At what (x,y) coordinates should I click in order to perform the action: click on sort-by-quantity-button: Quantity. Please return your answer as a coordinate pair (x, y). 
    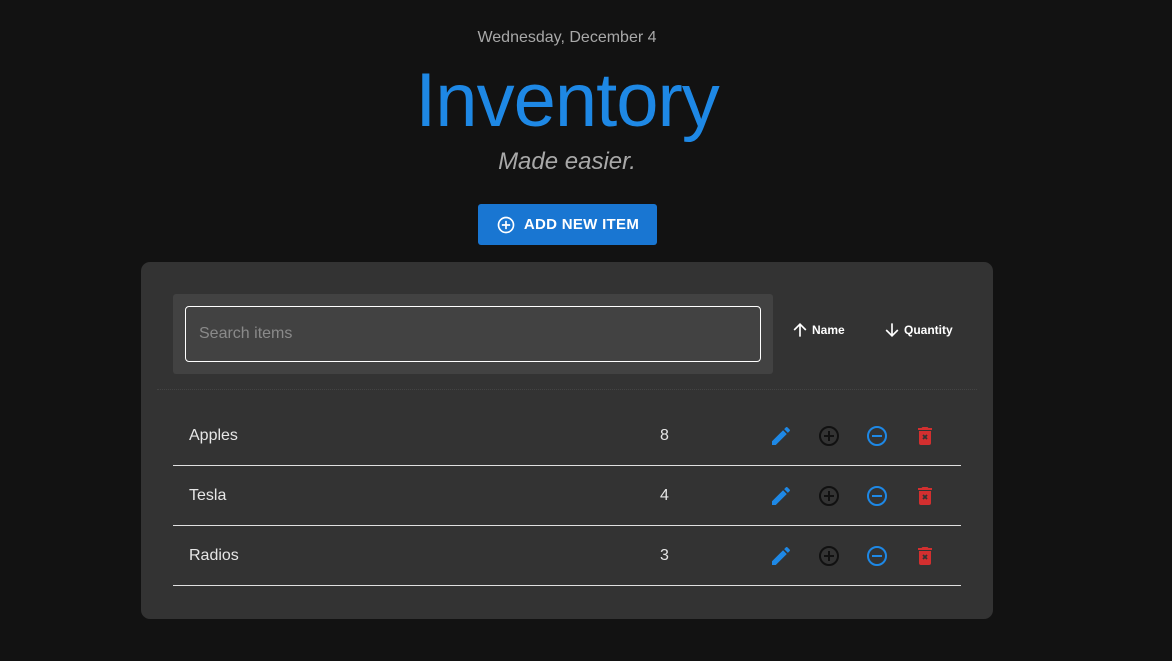
    Looking at the image, I should click on (917, 330).